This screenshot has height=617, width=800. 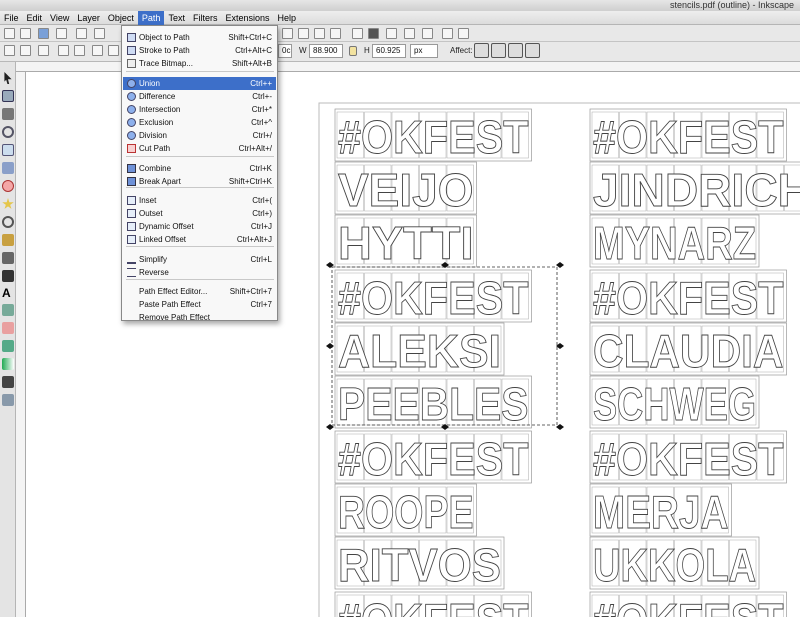 What do you see at coordinates (97, 50) in the screenshot?
I see `flip-horizontal-icon` at bounding box center [97, 50].